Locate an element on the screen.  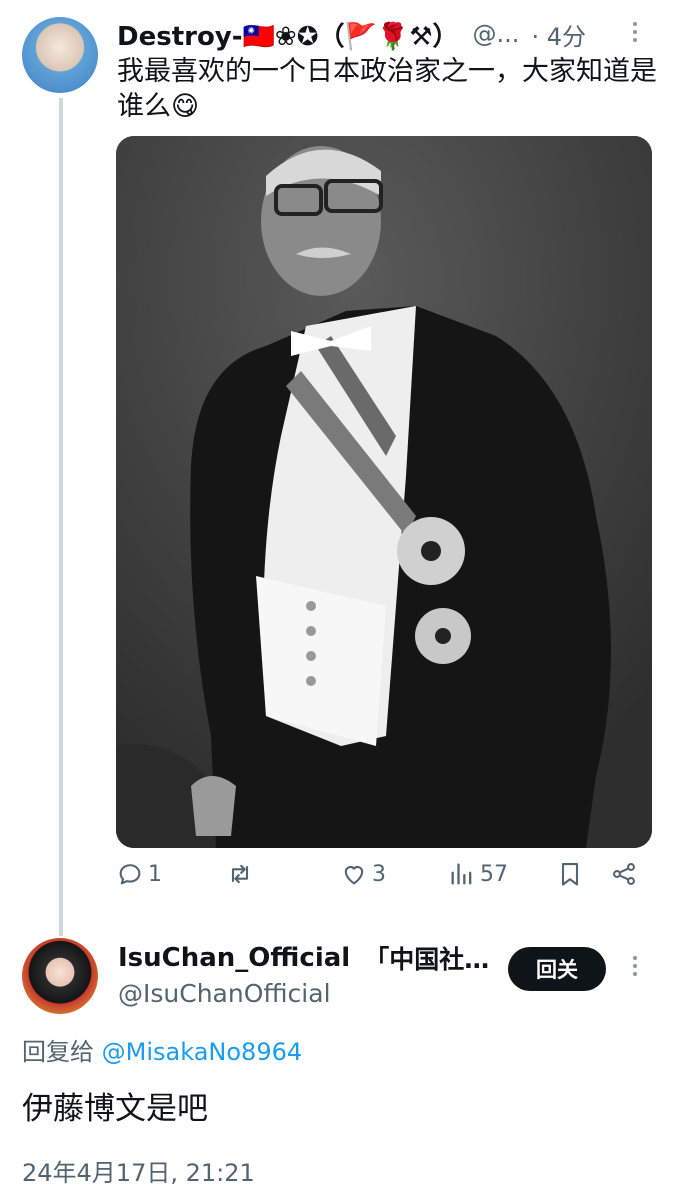
tweet-header: Destroy-🇹🇼❀✪（🚩🌹⚒） @... · 4分 is located at coordinates (351, 34).